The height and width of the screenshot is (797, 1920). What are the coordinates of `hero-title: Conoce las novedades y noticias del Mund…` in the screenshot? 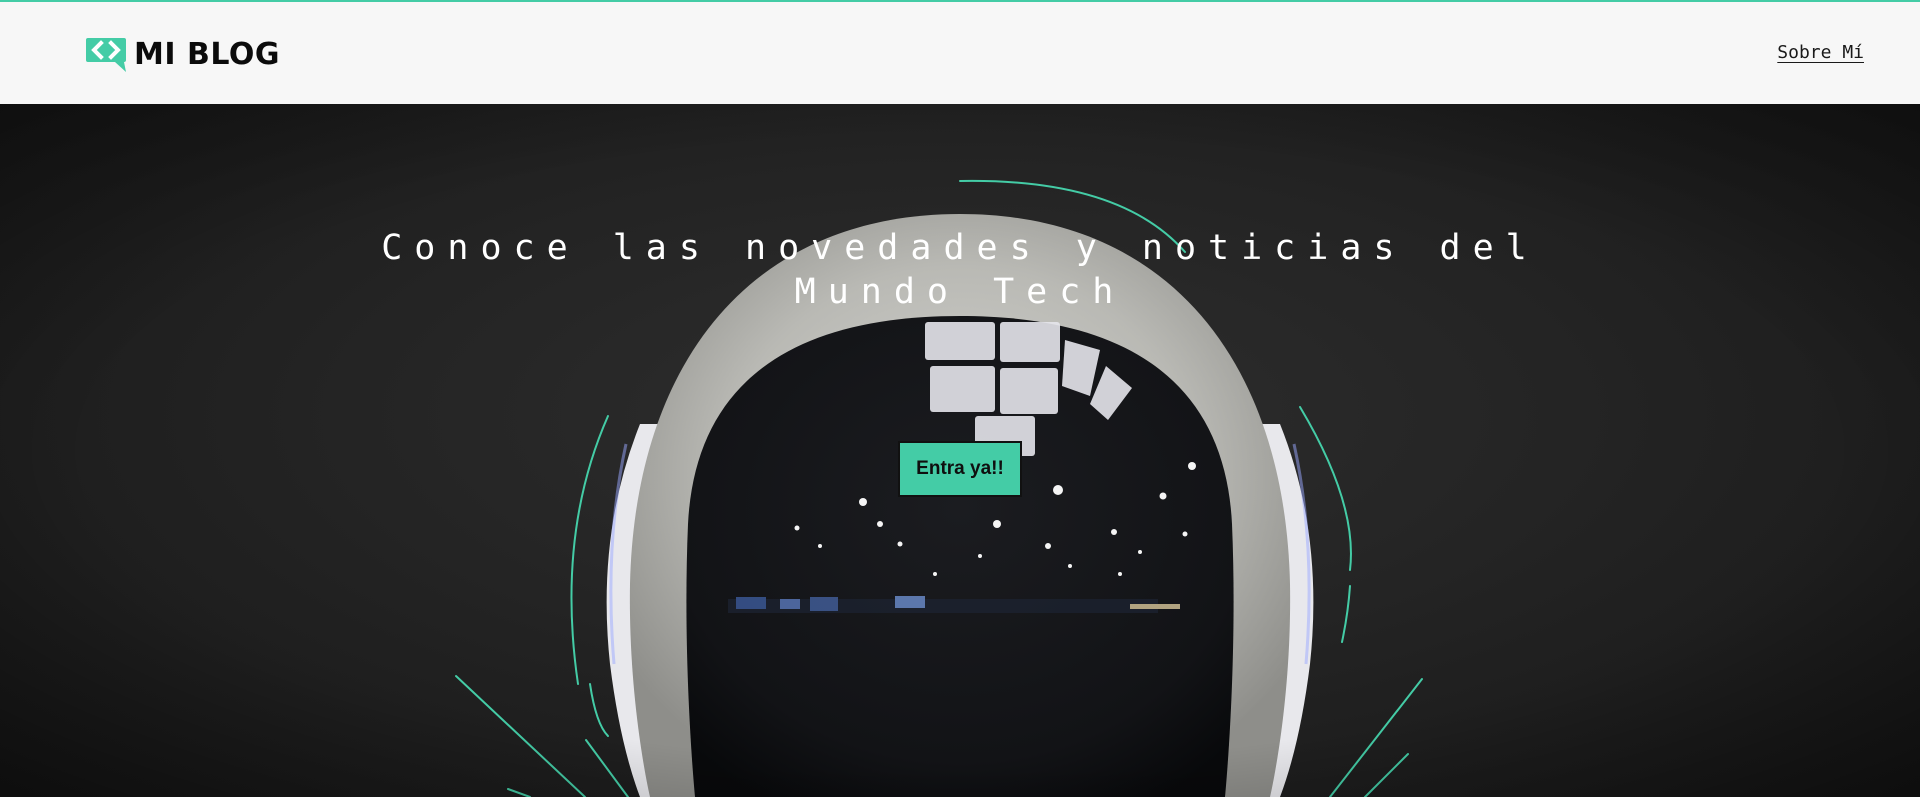 It's located at (960, 270).